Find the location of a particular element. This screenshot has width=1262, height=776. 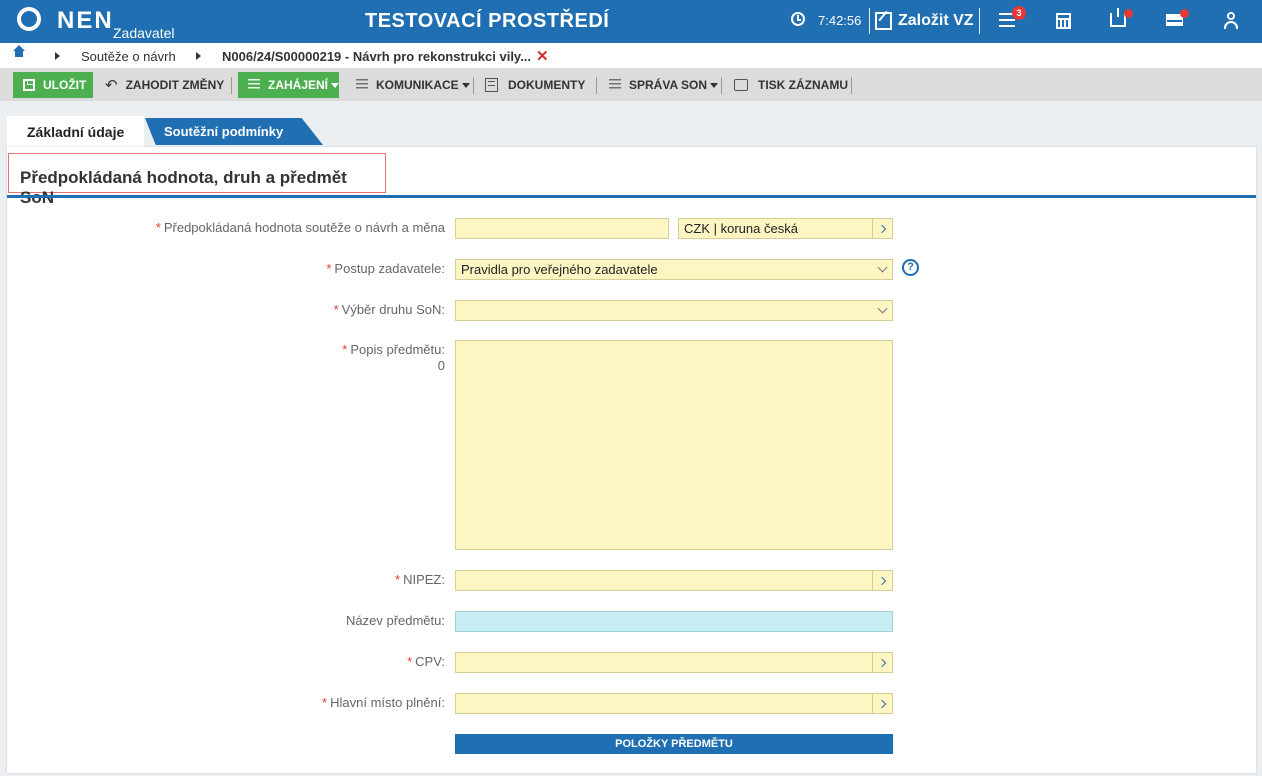

save-button: ULOŽIT is located at coordinates (53, 85).